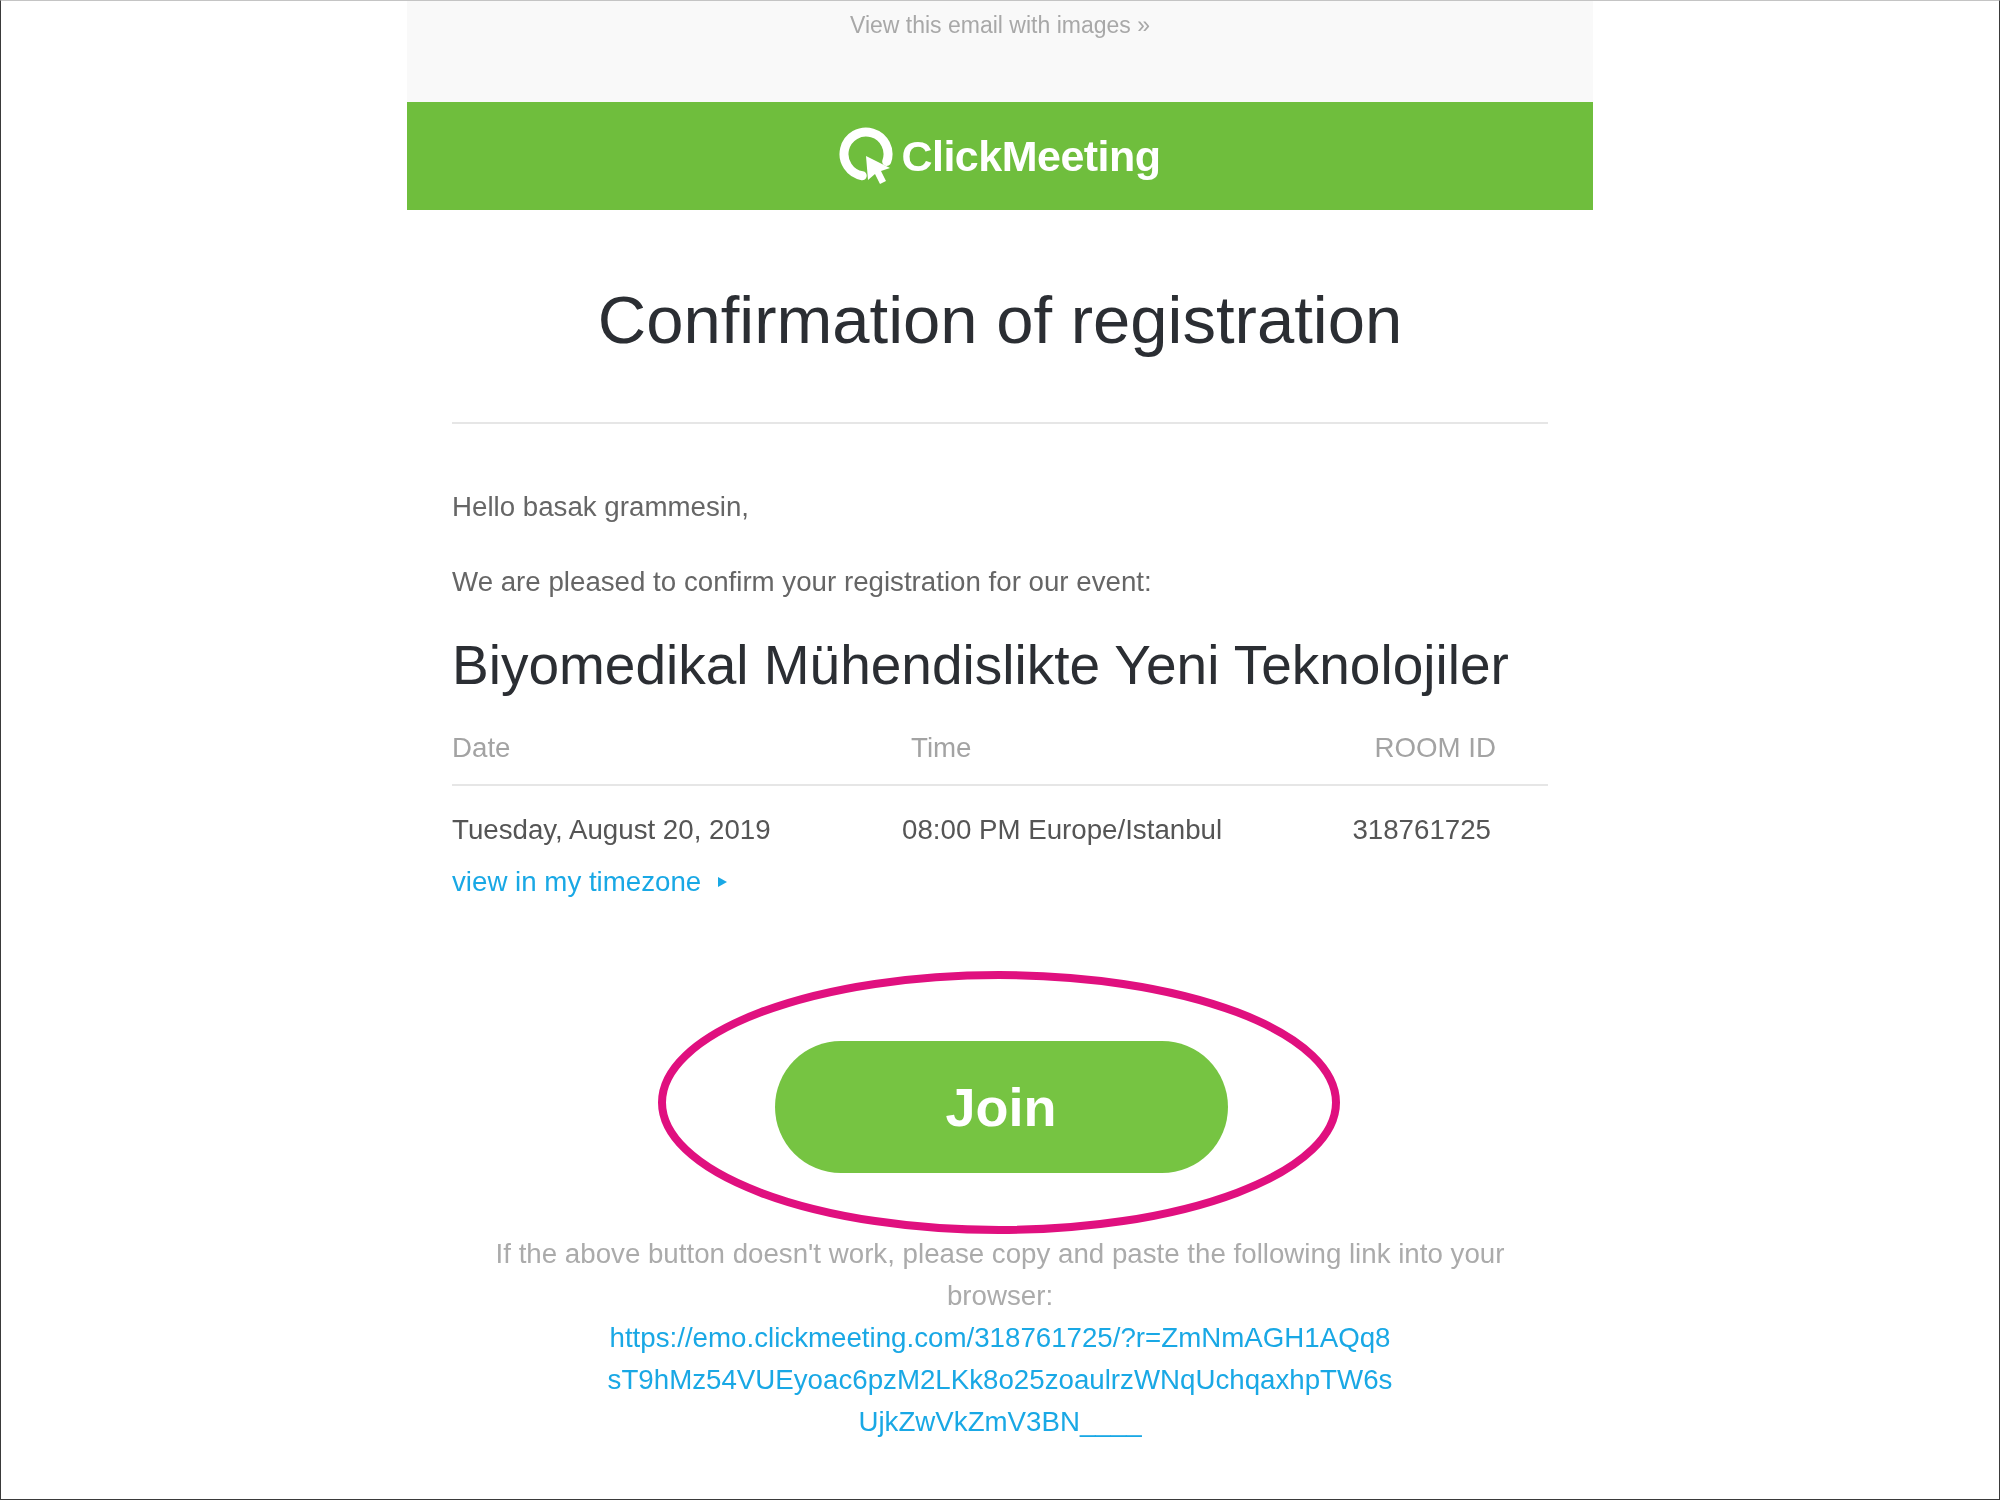 This screenshot has height=1500, width=2000. Describe the element at coordinates (1001, 1107) in the screenshot. I see `join-button: Join` at that location.